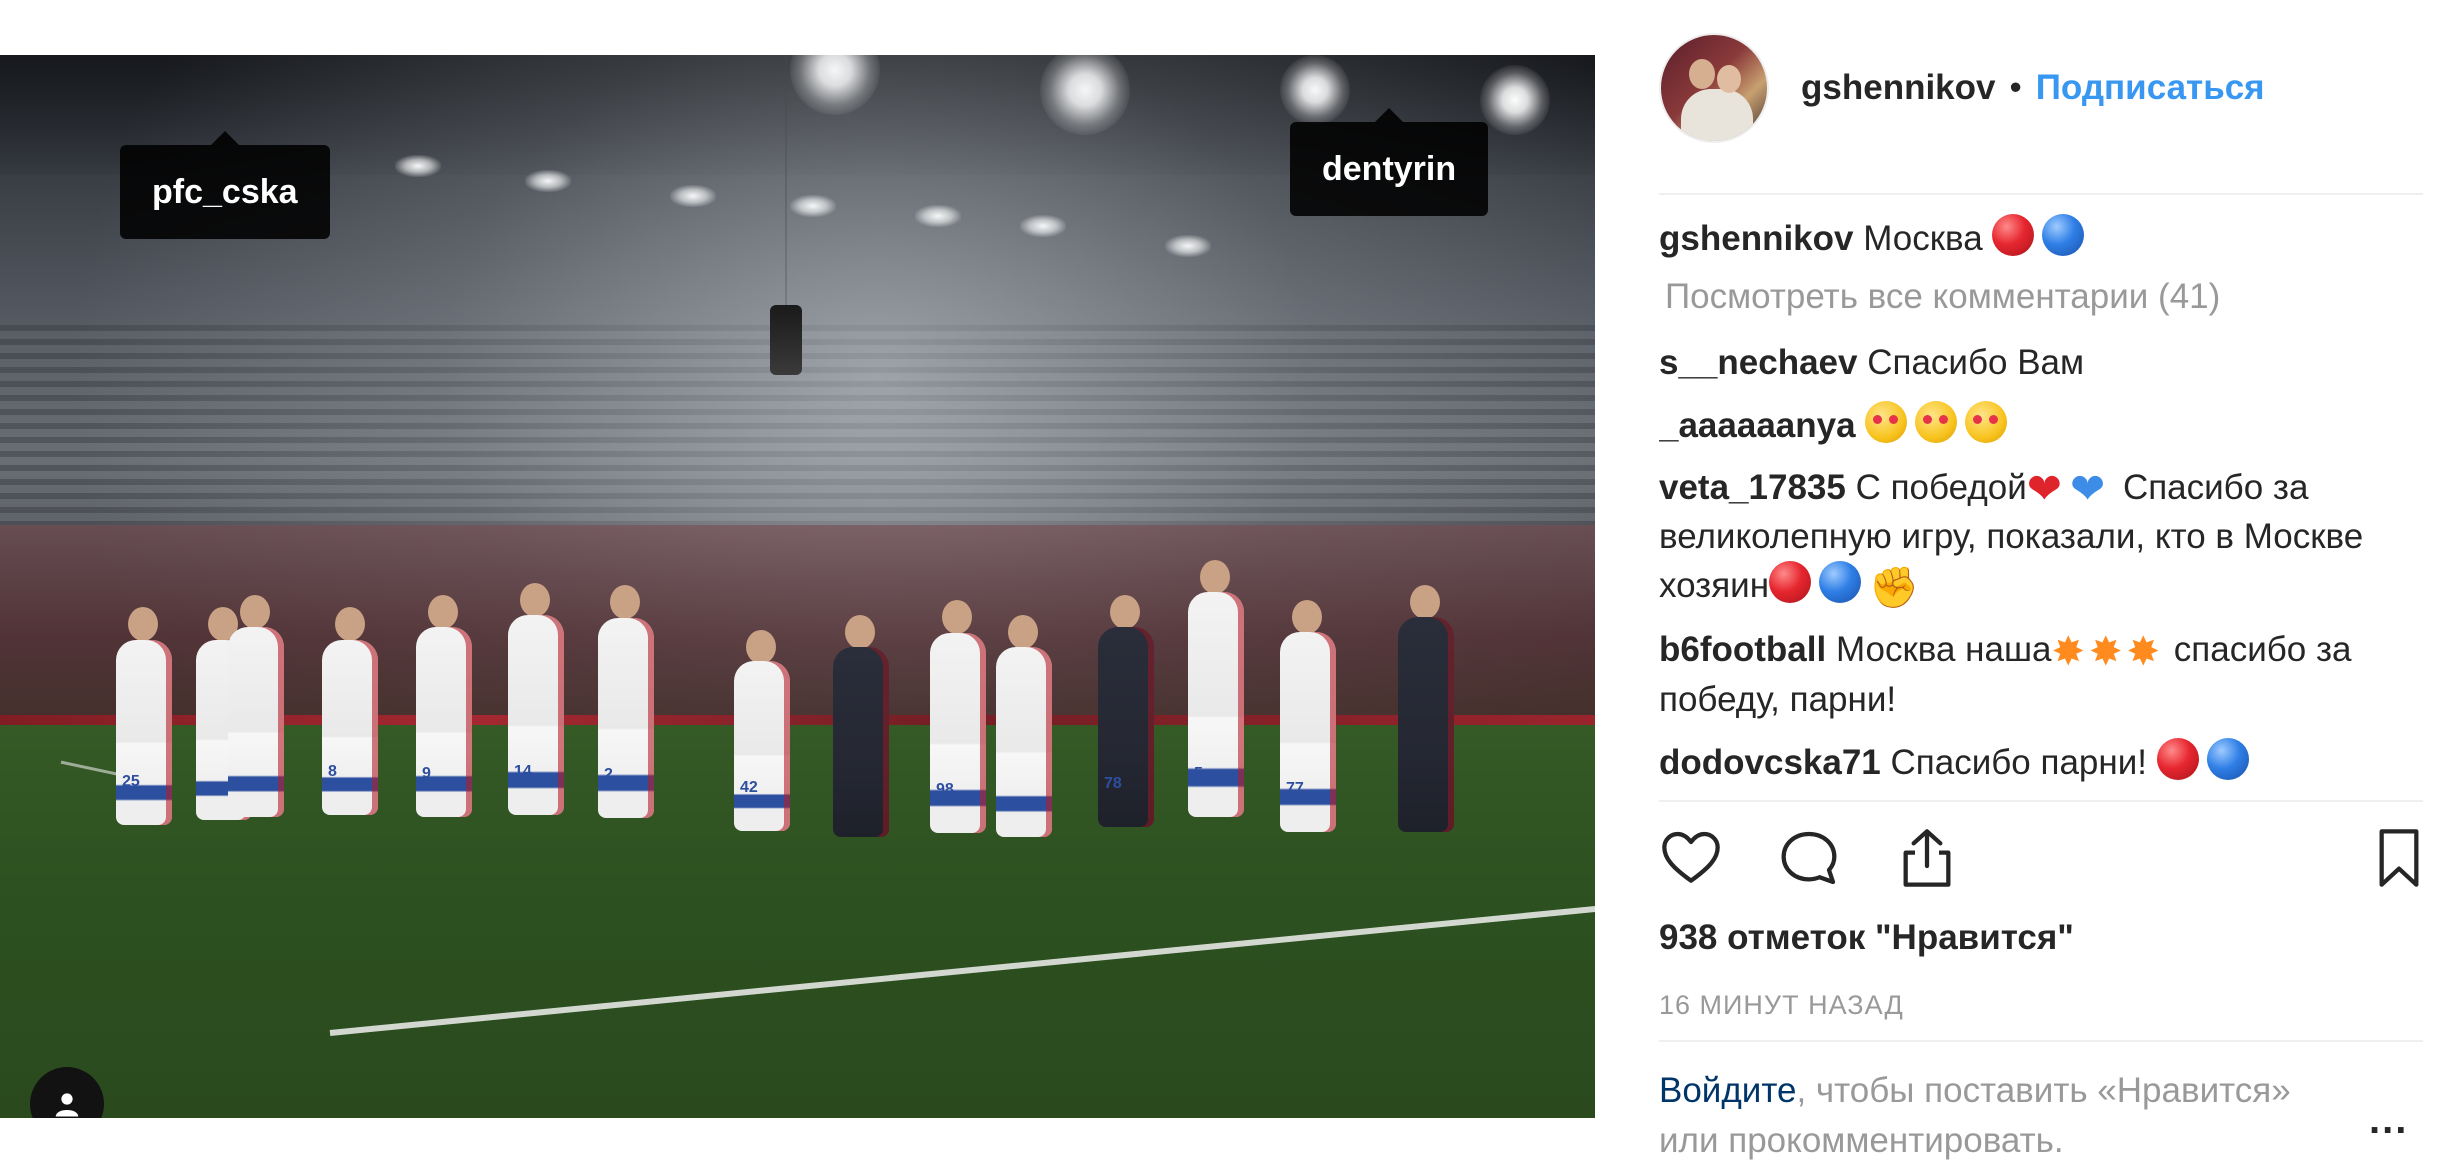 The image size is (2446, 1168). Describe the element at coordinates (1742, 649) in the screenshot. I see `comment-username: b6football` at that location.